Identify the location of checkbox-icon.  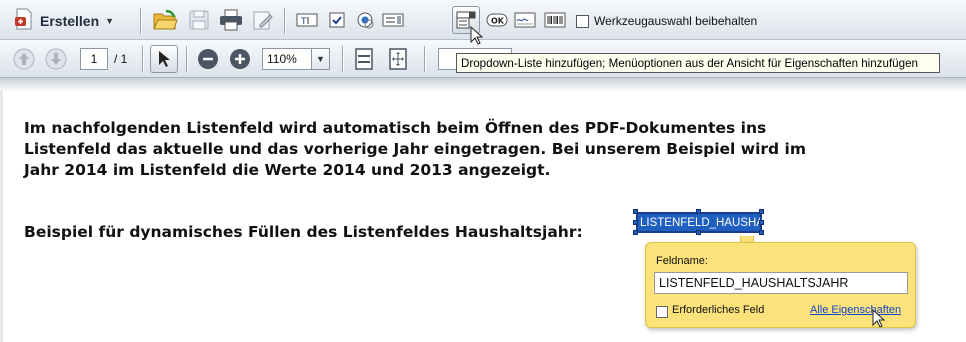
(337, 20).